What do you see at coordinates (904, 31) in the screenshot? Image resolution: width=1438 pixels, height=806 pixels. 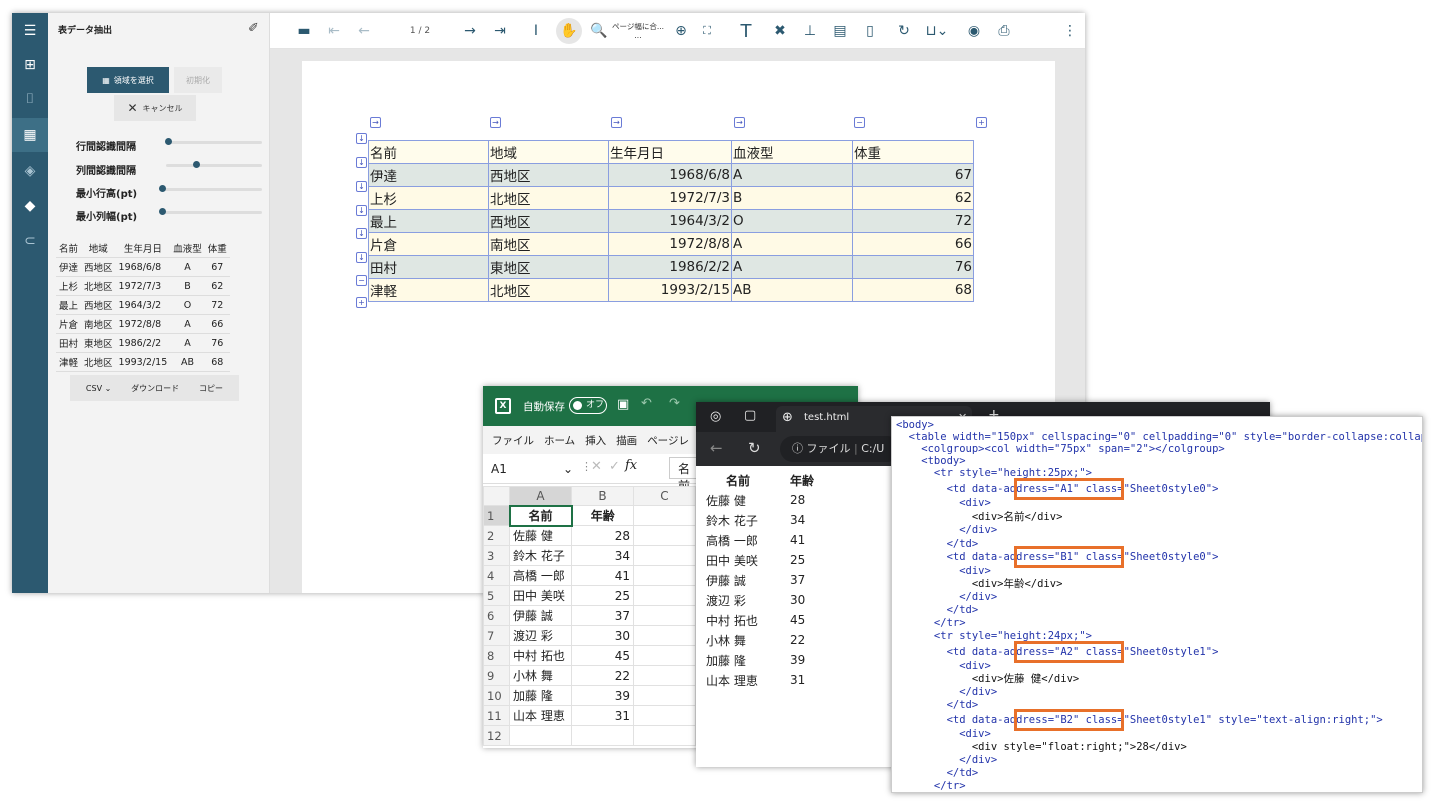 I see `rotate-icon: ↻` at bounding box center [904, 31].